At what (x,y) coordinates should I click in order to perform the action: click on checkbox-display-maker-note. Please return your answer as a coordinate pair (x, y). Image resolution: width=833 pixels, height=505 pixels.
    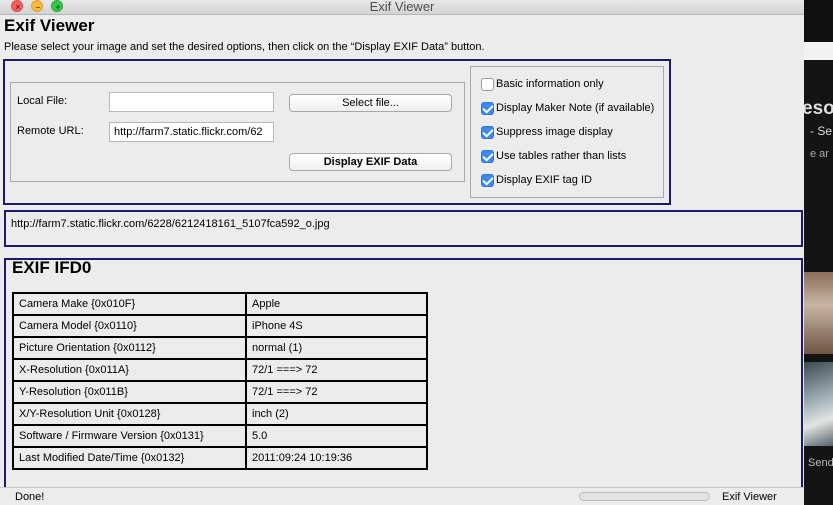
    Looking at the image, I should click on (487, 108).